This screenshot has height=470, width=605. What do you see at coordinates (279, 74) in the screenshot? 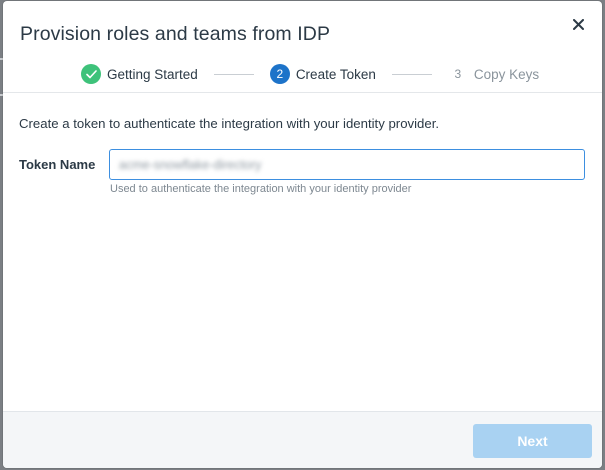
I see `step-number: 2` at bounding box center [279, 74].